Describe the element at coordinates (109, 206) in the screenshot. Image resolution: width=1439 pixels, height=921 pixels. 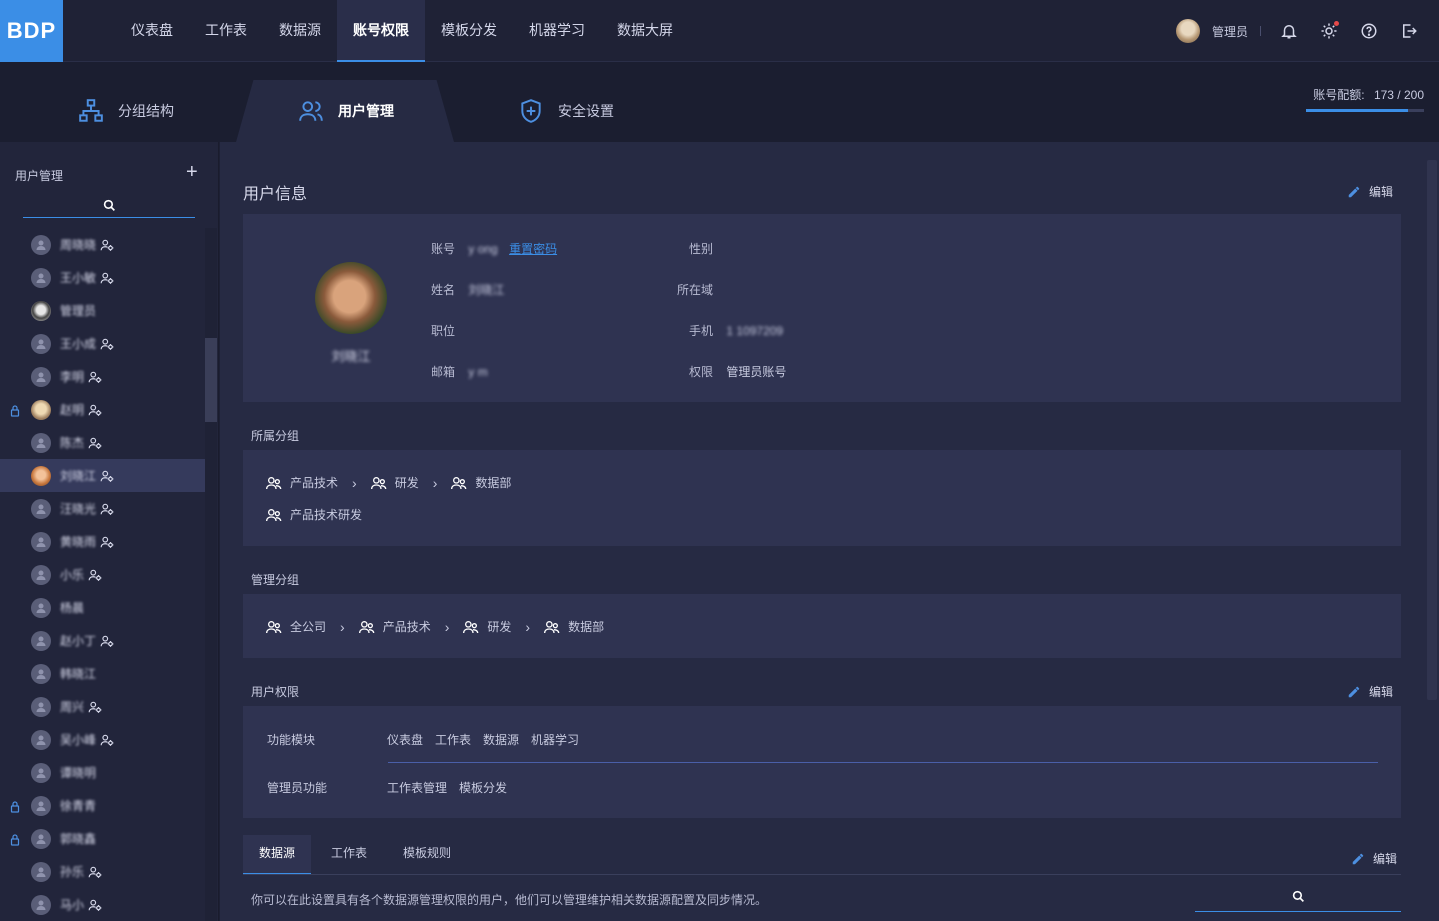
I see `user-search-input` at that location.